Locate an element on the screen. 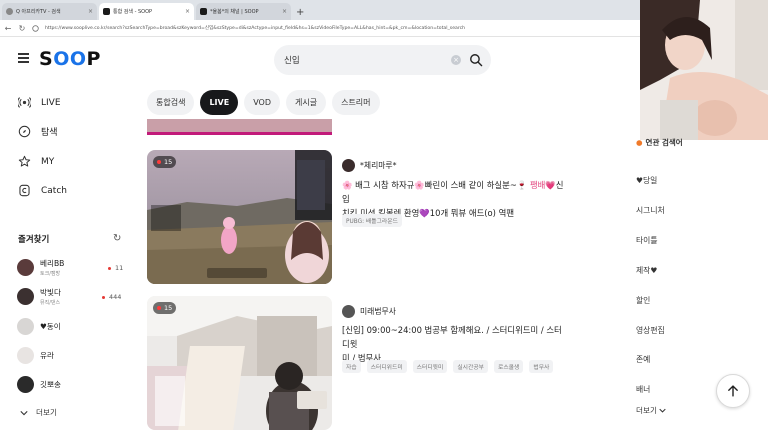 This screenshot has width=768, height=432. tab-all: 통합검색 is located at coordinates (171, 102).